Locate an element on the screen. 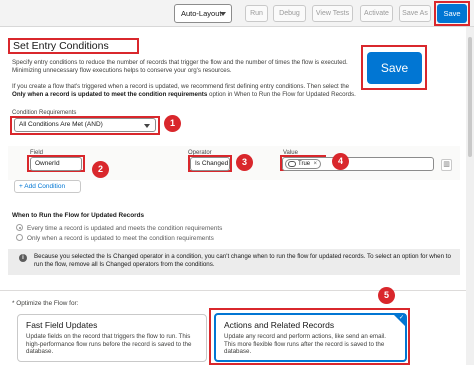 This screenshot has width=474, height=365. operator-select: Is Changed is located at coordinates (210, 164).